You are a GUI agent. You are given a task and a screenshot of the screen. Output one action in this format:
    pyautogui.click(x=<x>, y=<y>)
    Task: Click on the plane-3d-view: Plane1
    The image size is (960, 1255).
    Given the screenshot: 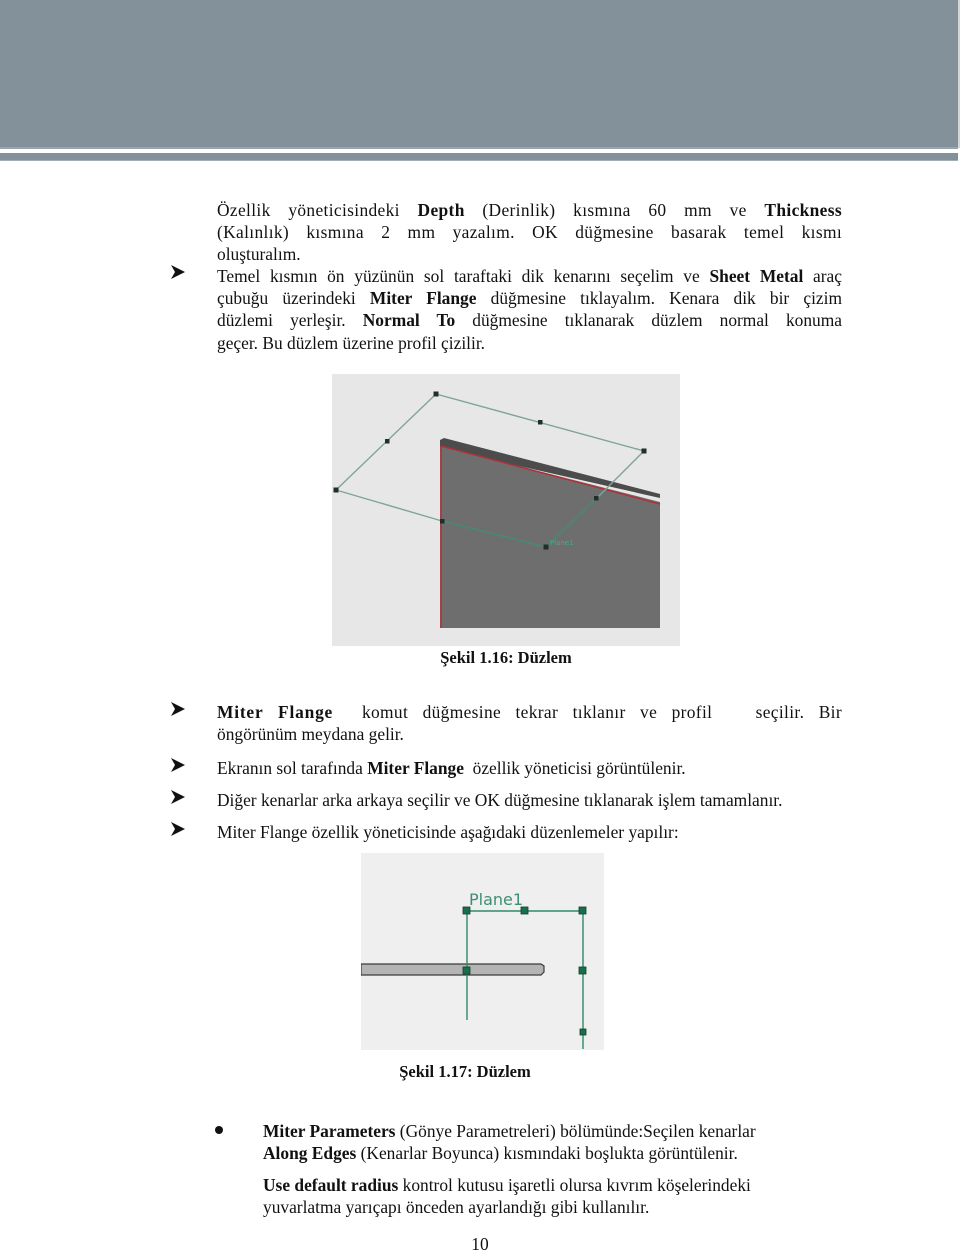 What is the action you would take?
    pyautogui.click(x=506, y=510)
    